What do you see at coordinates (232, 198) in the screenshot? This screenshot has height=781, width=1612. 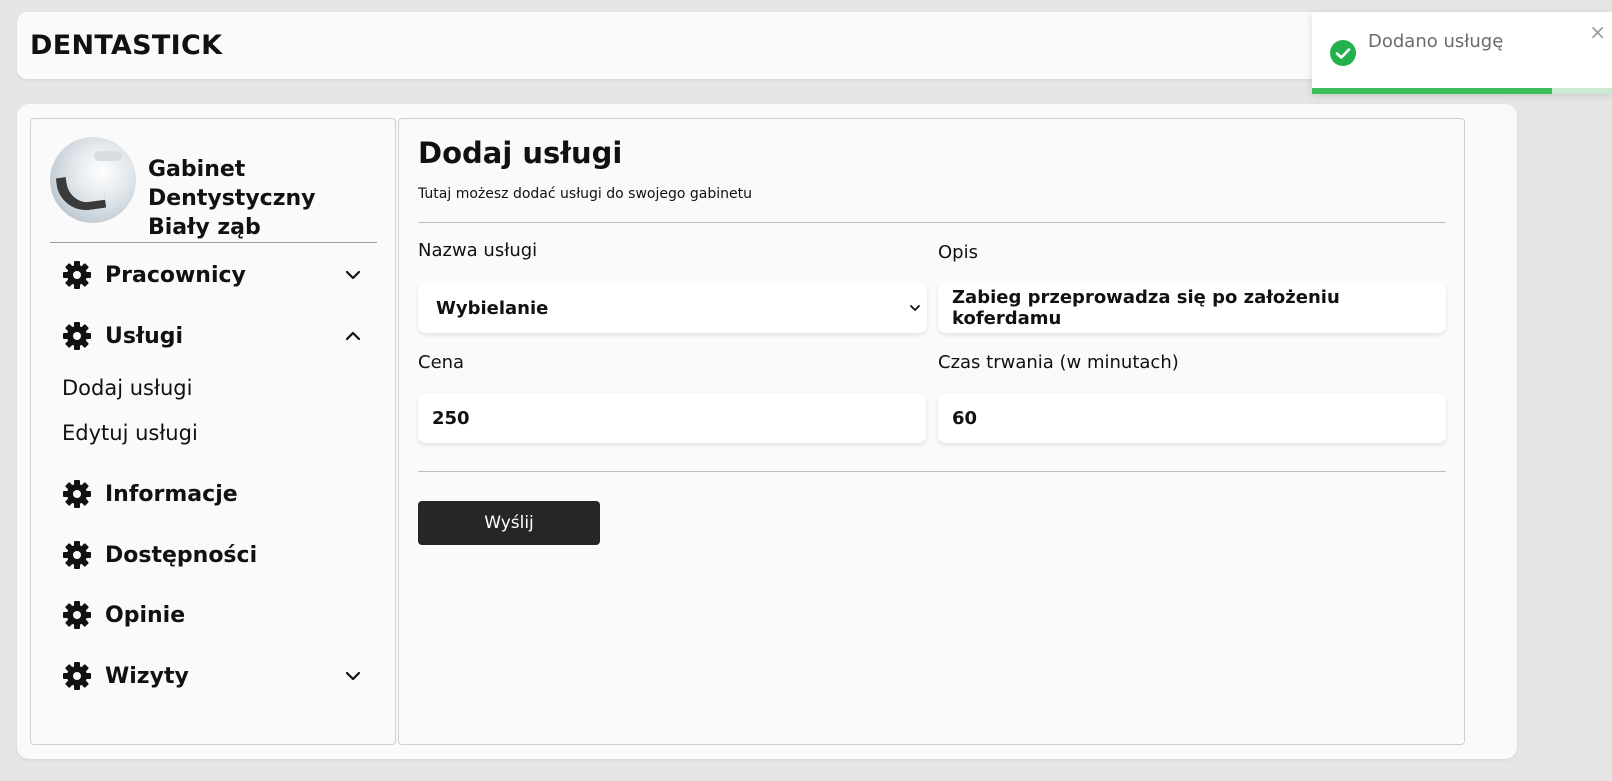 I see `clinic-name: Gabinet Dentystyczny Biały ząb` at bounding box center [232, 198].